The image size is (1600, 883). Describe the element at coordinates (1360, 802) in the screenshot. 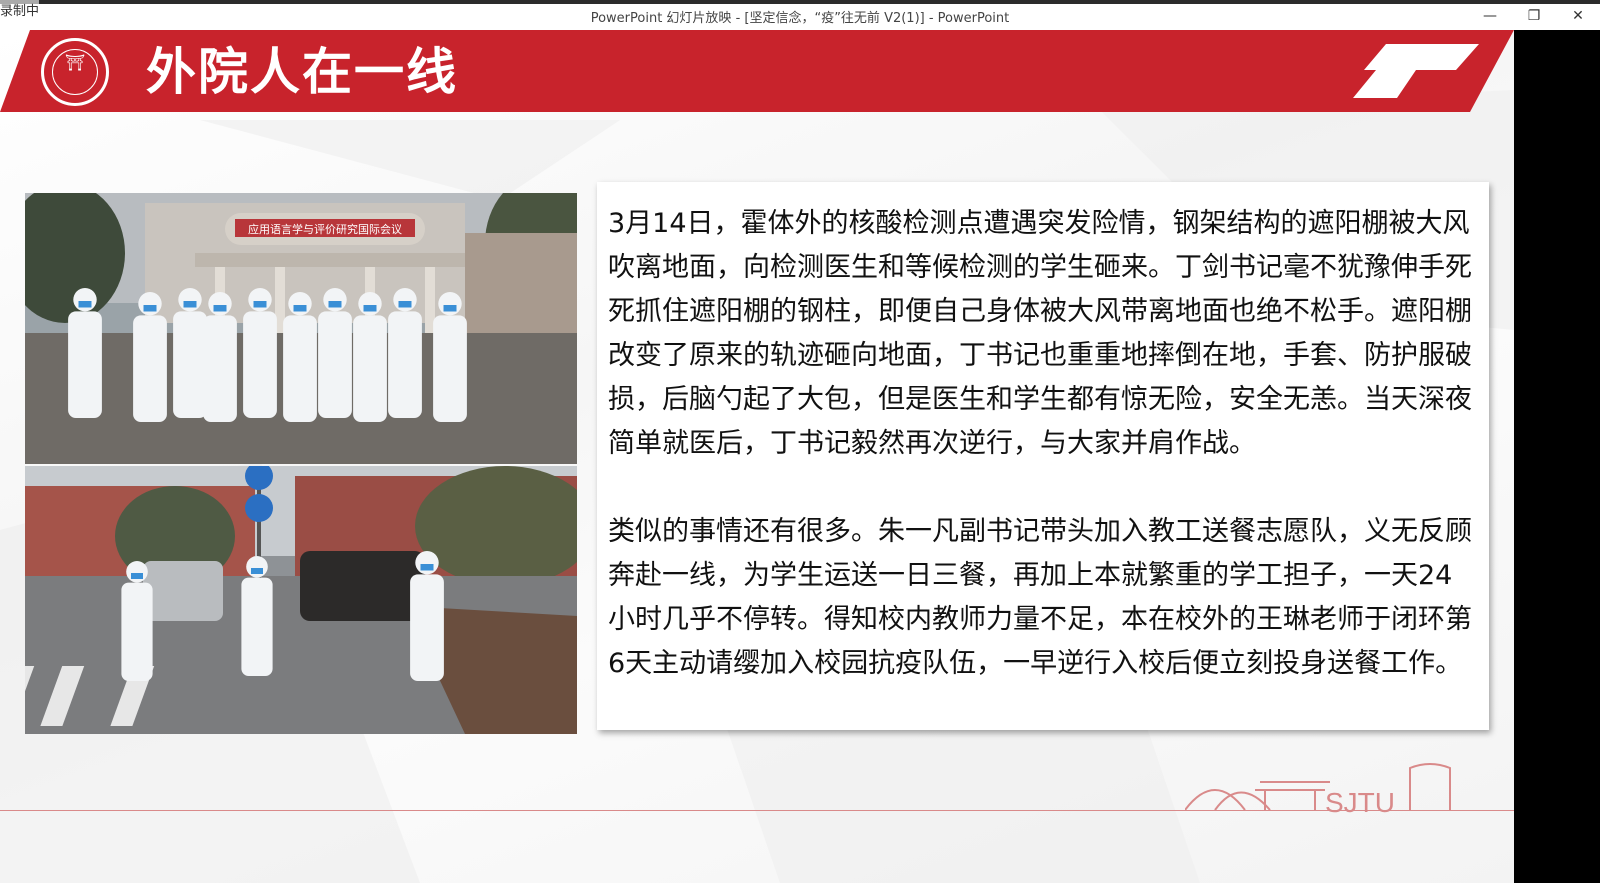

I see `sjtu-footer-text: SJTU` at that location.